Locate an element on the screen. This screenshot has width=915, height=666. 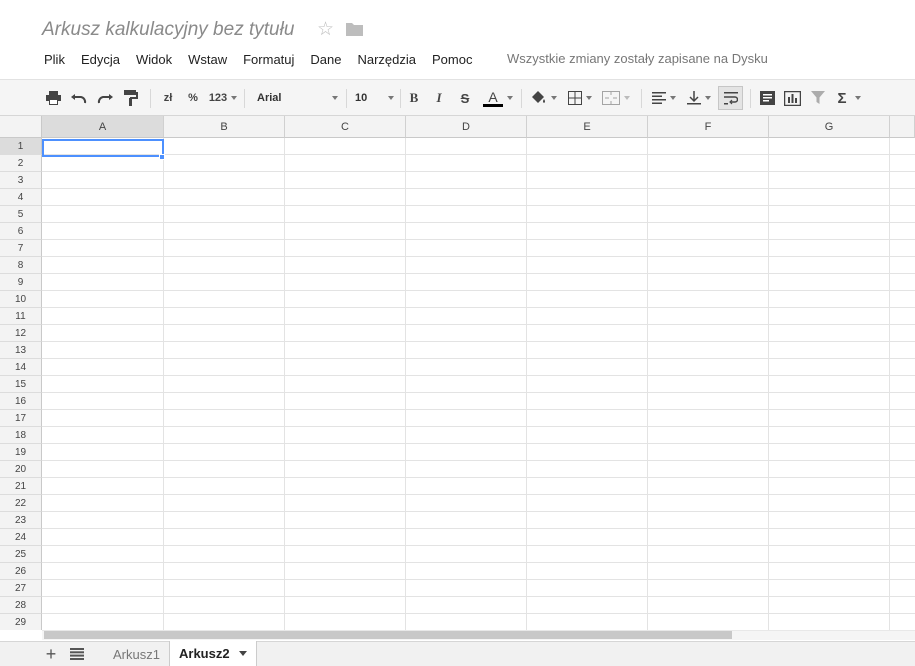
row-header-27: 27 is located at coordinates (21, 588).